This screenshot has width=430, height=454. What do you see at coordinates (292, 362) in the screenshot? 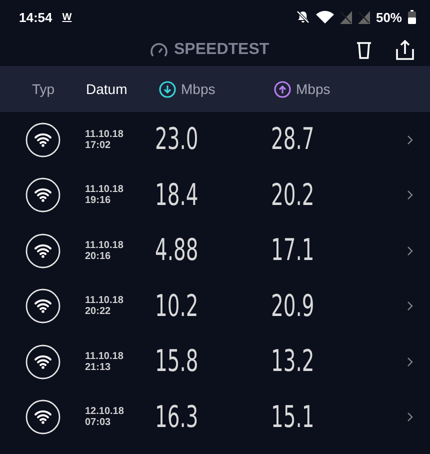
I see `upload-speed: 13.2` at bounding box center [292, 362].